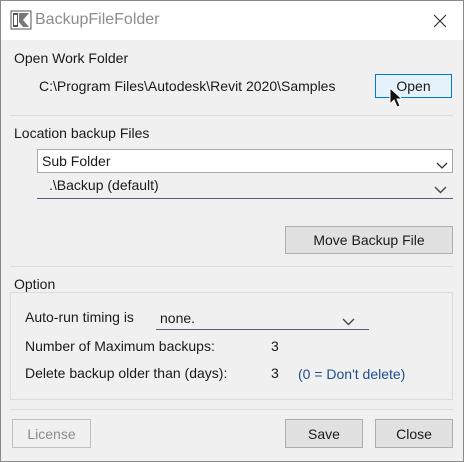  Describe the element at coordinates (245, 161) in the screenshot. I see `location-mode-select: Sub Folder` at that location.